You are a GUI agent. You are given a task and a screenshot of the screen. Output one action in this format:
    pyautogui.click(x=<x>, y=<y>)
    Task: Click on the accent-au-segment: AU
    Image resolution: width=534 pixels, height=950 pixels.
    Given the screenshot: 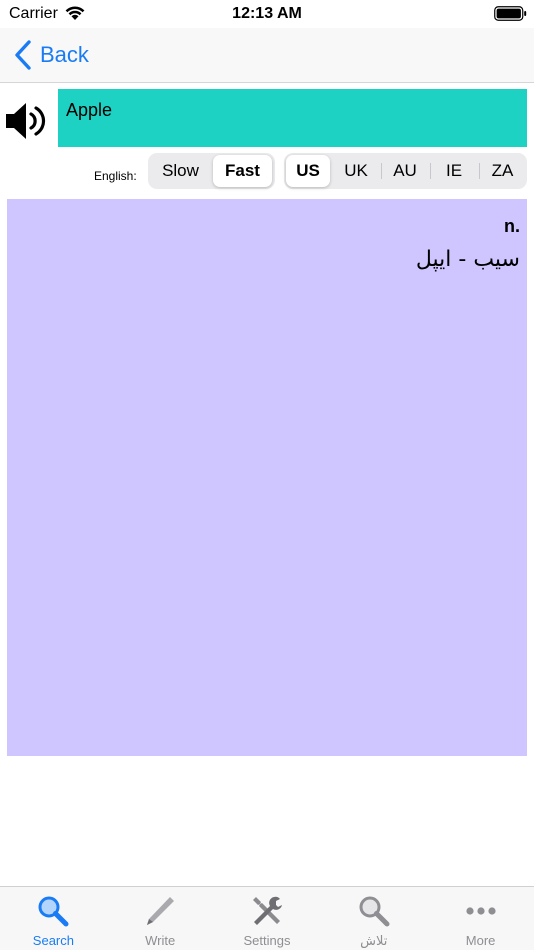 What is the action you would take?
    pyautogui.click(x=405, y=171)
    